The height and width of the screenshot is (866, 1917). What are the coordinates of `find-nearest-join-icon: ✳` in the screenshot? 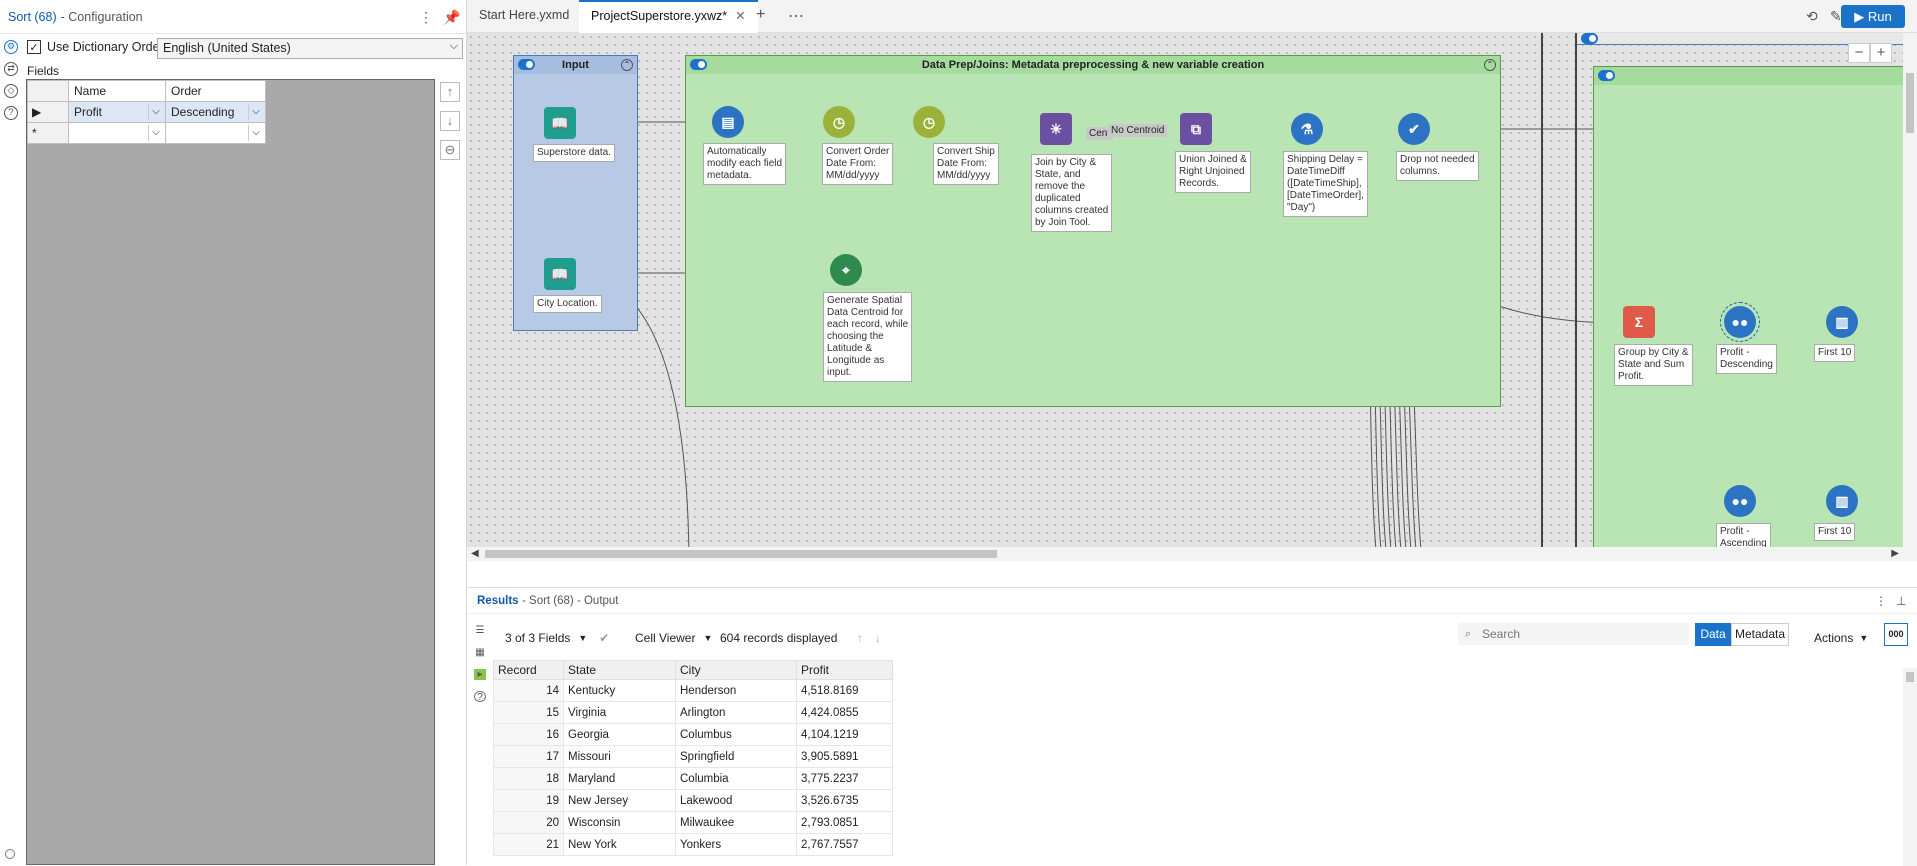 It's located at (1056, 129).